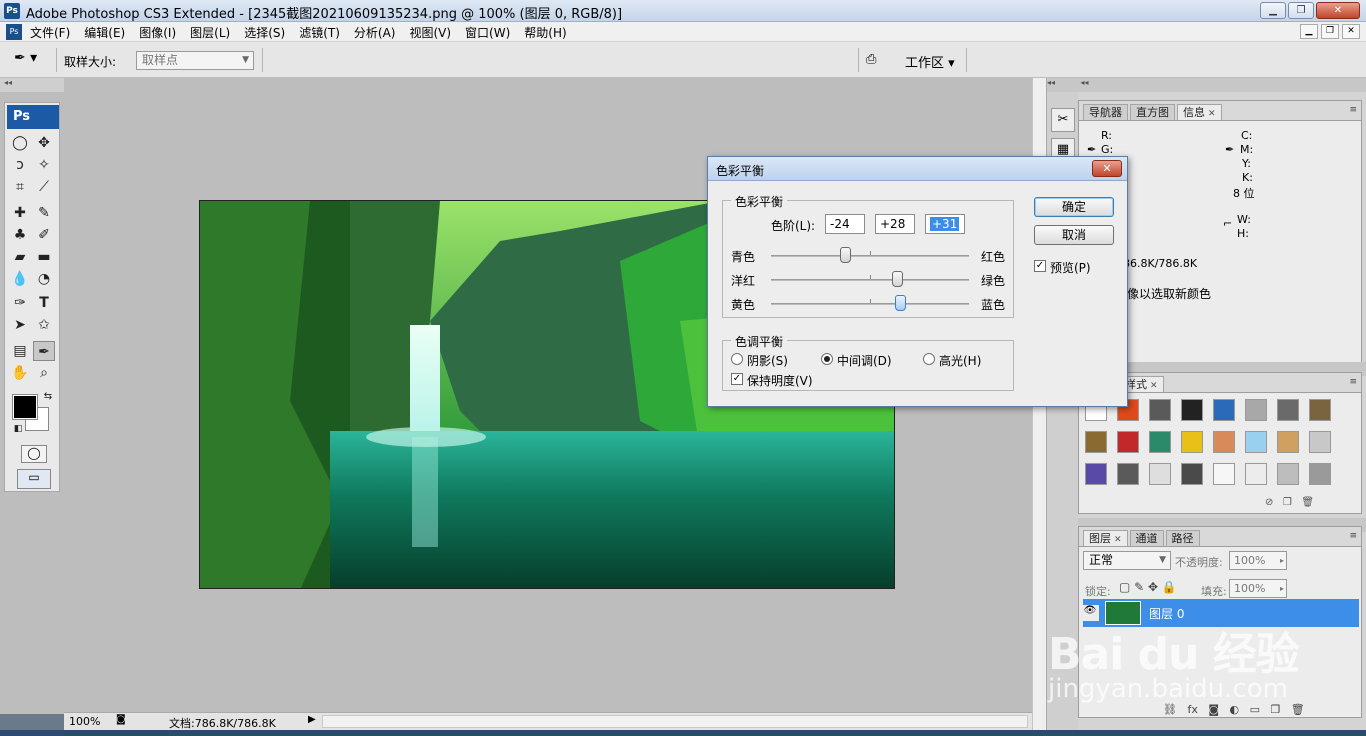  Describe the element at coordinates (375, 32) in the screenshot. I see `menu-analysis: 分析(A)` at that location.